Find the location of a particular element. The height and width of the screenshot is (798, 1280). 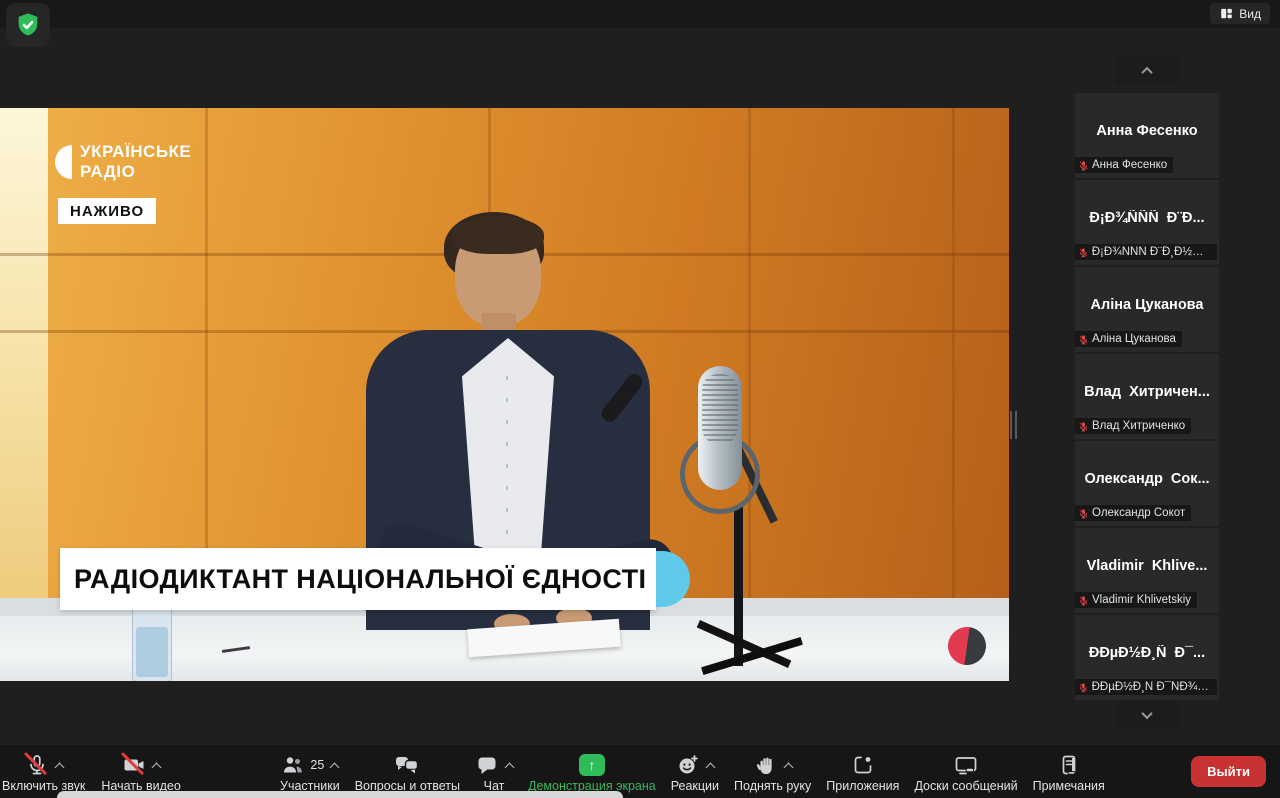

view-button: Вид is located at coordinates (1240, 13).